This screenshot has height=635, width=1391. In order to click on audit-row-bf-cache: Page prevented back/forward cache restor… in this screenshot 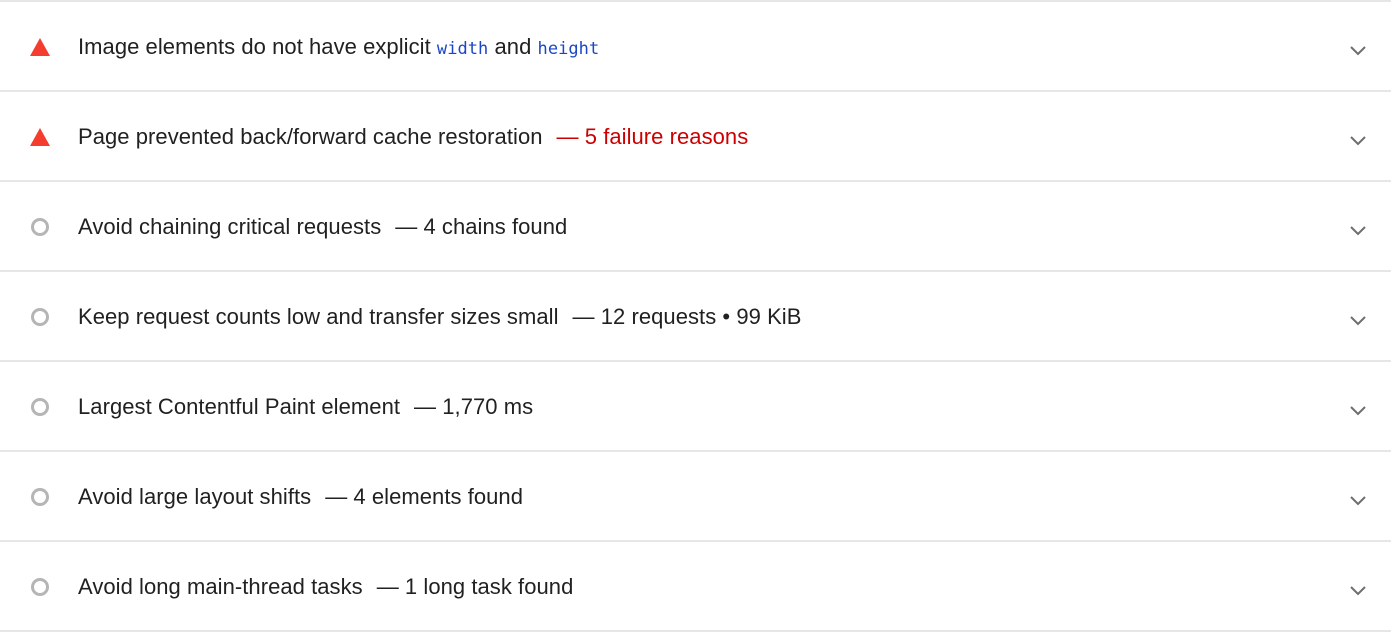, I will do `click(695, 137)`.